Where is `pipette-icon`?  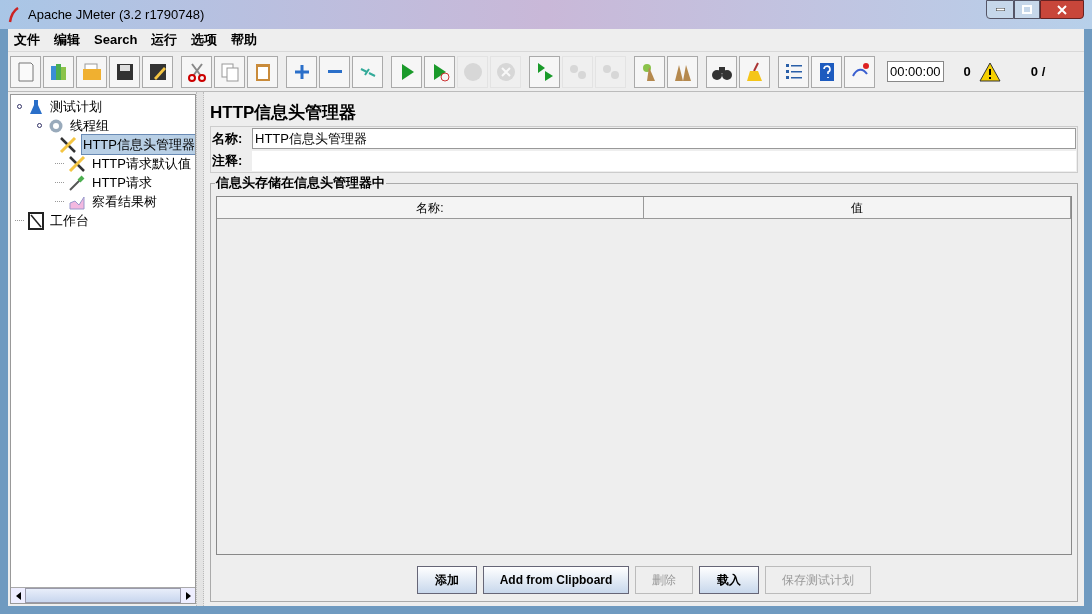 pipette-icon is located at coordinates (77, 182).